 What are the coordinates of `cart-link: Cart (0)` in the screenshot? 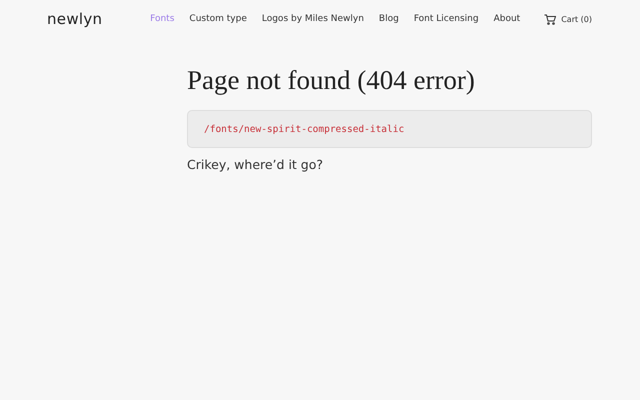 It's located at (568, 19).